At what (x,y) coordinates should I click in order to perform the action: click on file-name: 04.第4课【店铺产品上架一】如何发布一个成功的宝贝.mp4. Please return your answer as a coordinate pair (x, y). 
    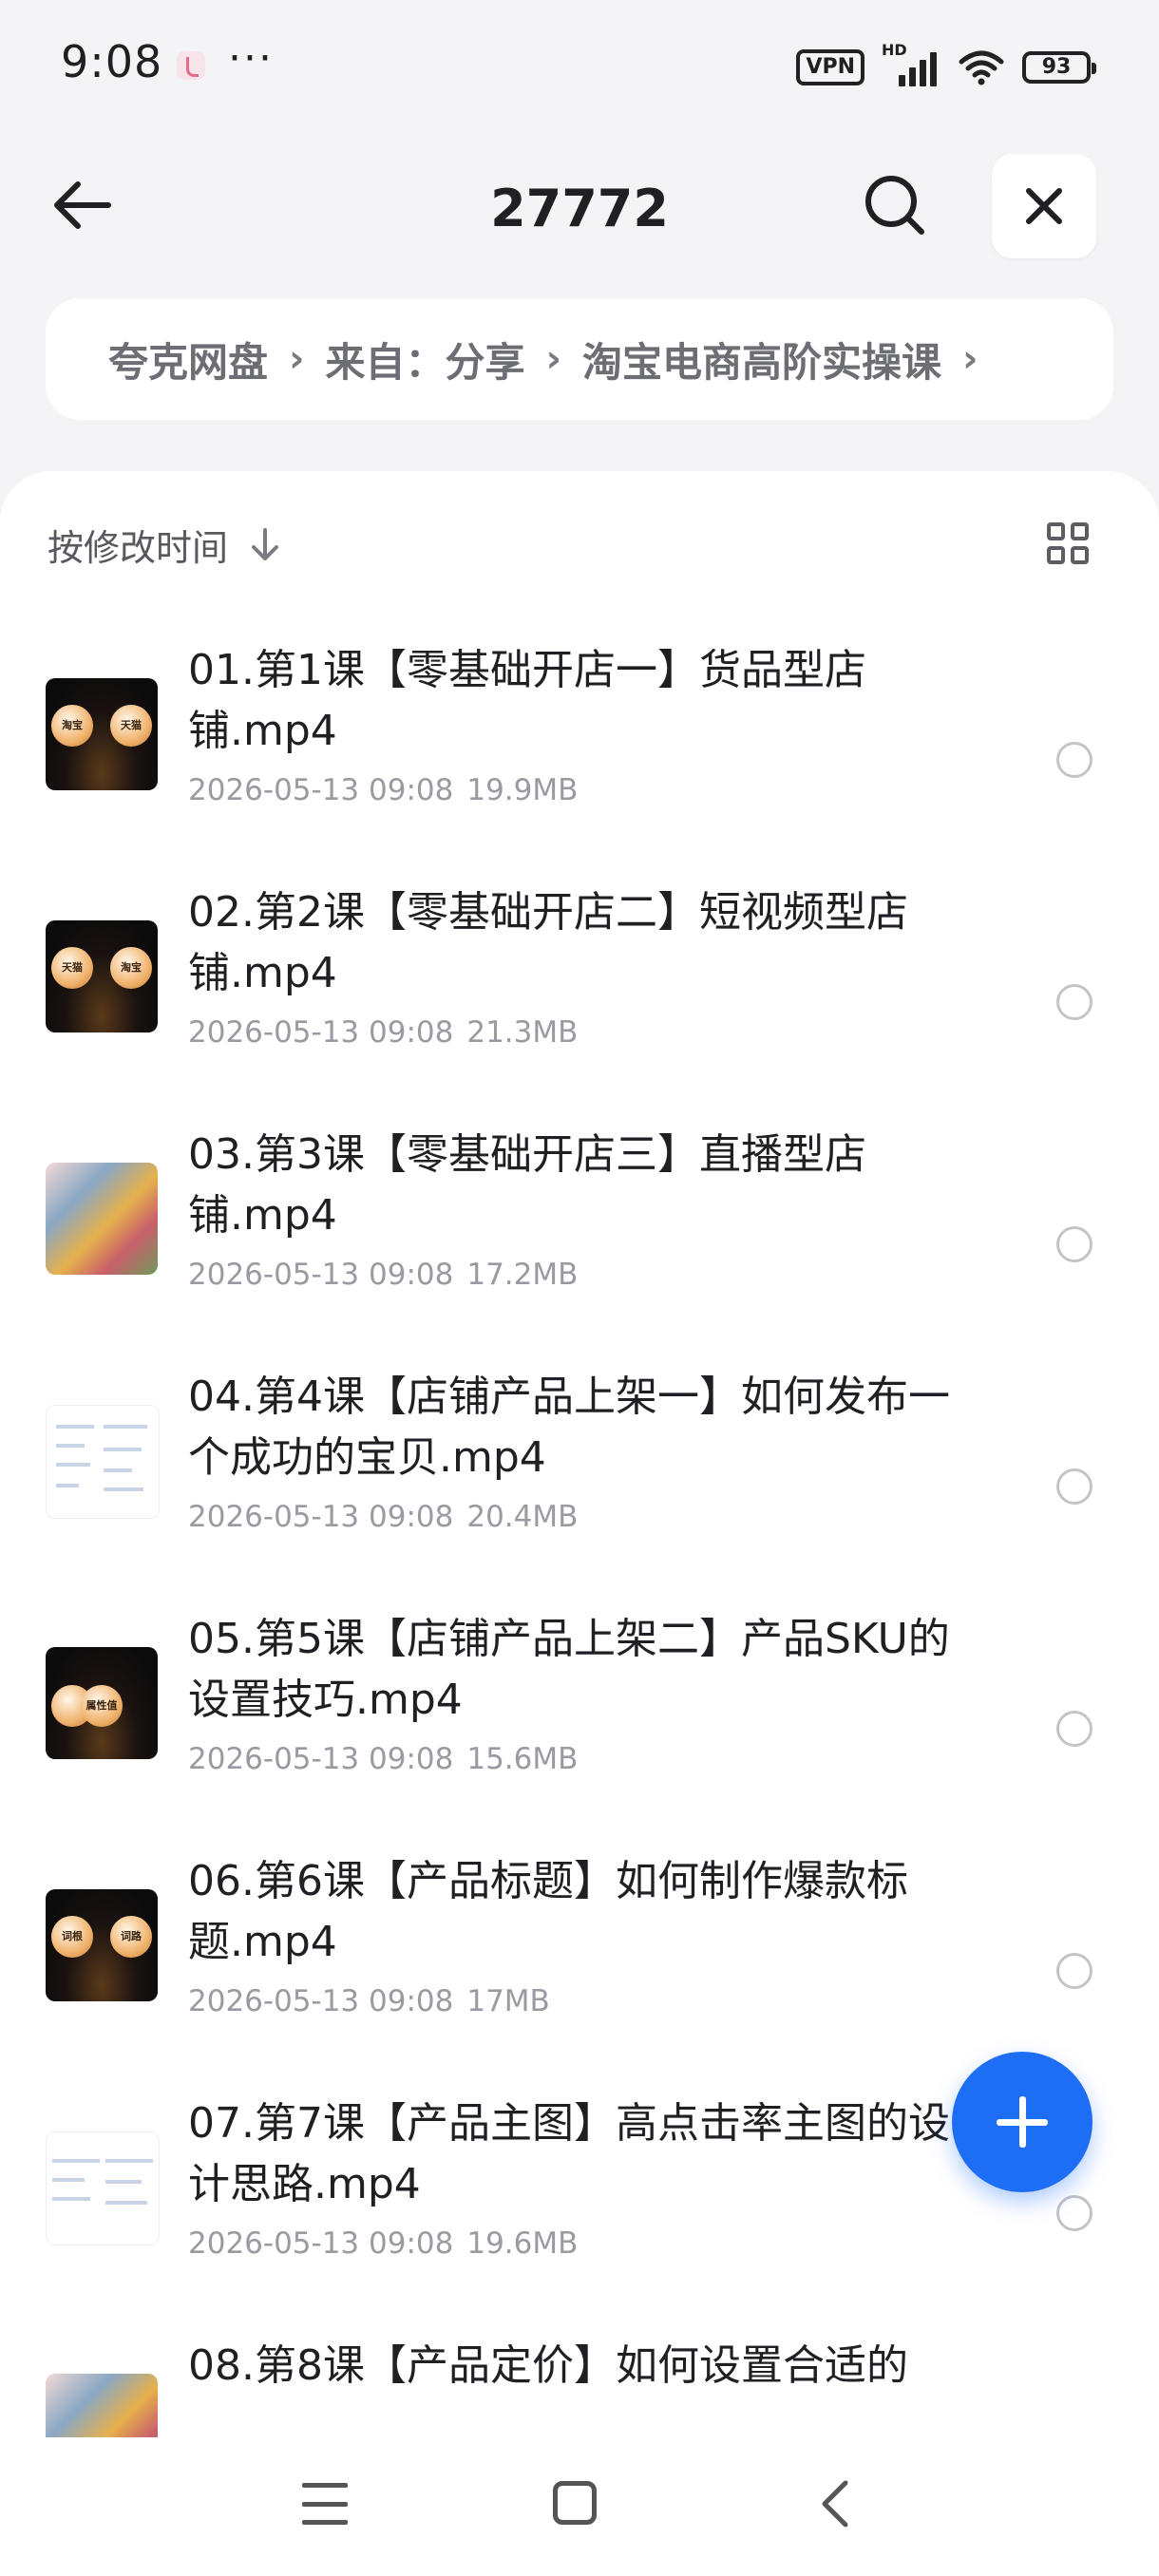
    Looking at the image, I should click on (569, 1427).